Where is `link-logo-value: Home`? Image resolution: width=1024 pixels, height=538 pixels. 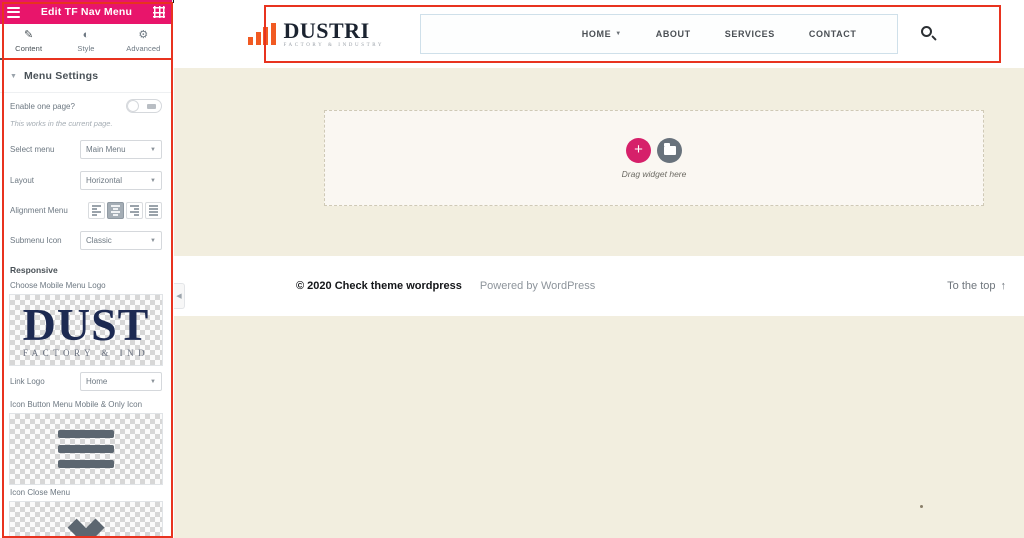 link-logo-value: Home is located at coordinates (97, 381).